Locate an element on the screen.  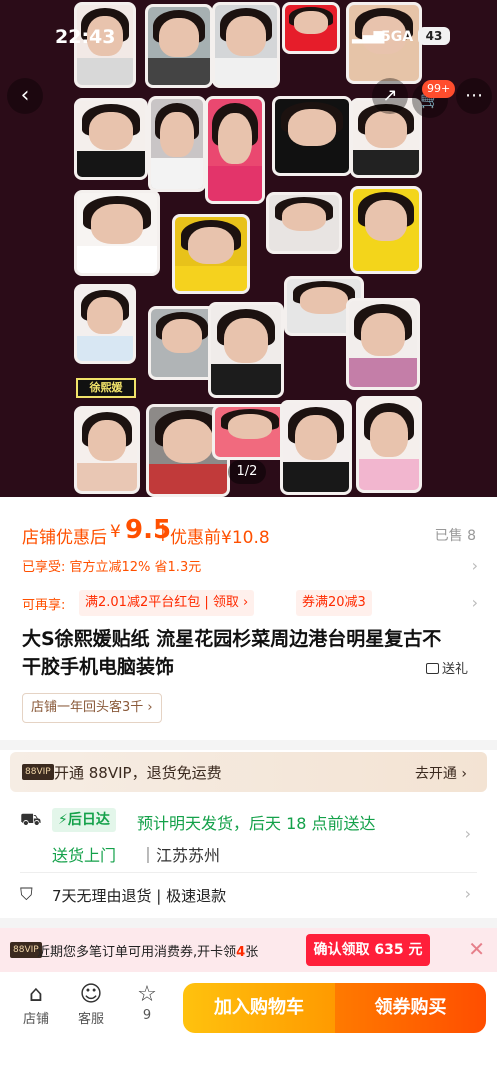
chat-icon: ☺ is located at coordinates (91, 994).